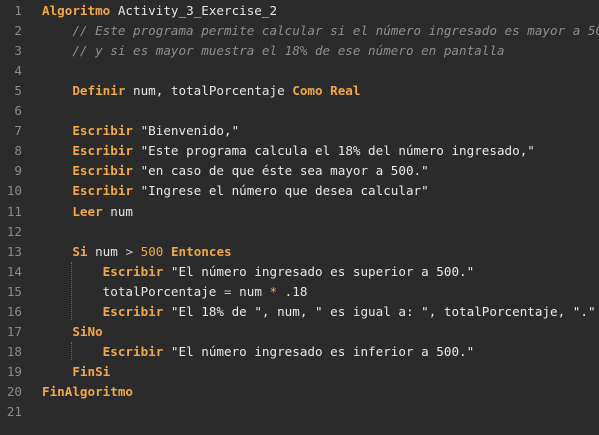  Describe the element at coordinates (18, 151) in the screenshot. I see `line-number: 8` at that location.